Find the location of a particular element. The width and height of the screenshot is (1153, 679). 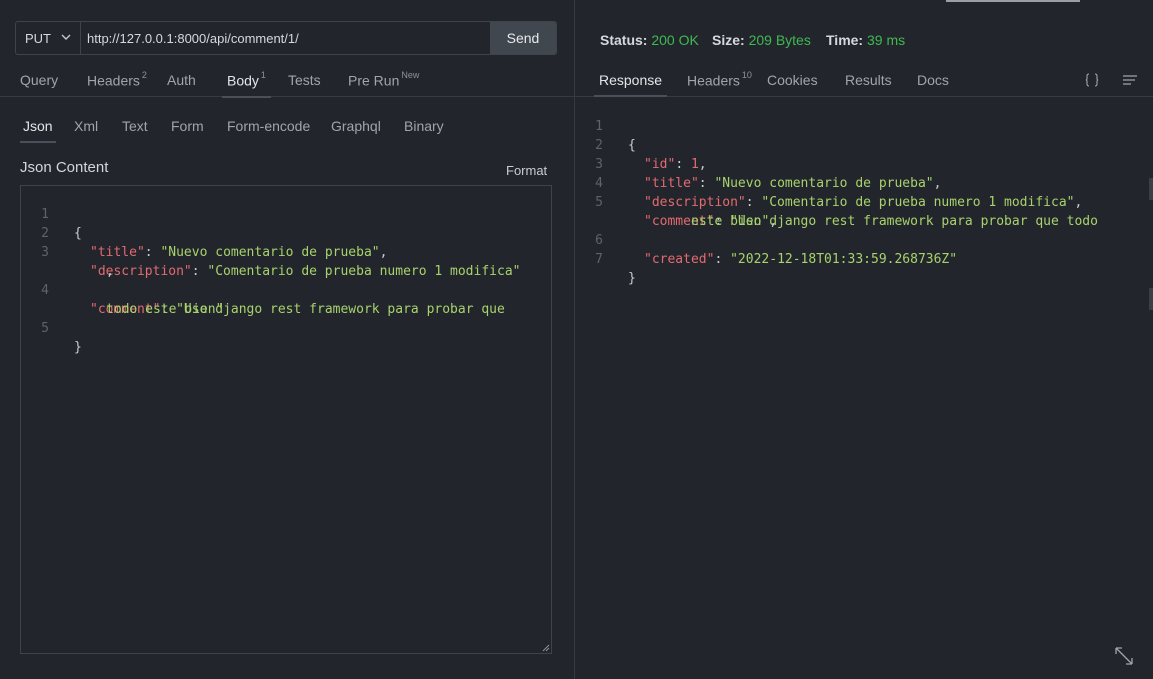

tab-pre-run: Pre Run New is located at coordinates (384, 79).